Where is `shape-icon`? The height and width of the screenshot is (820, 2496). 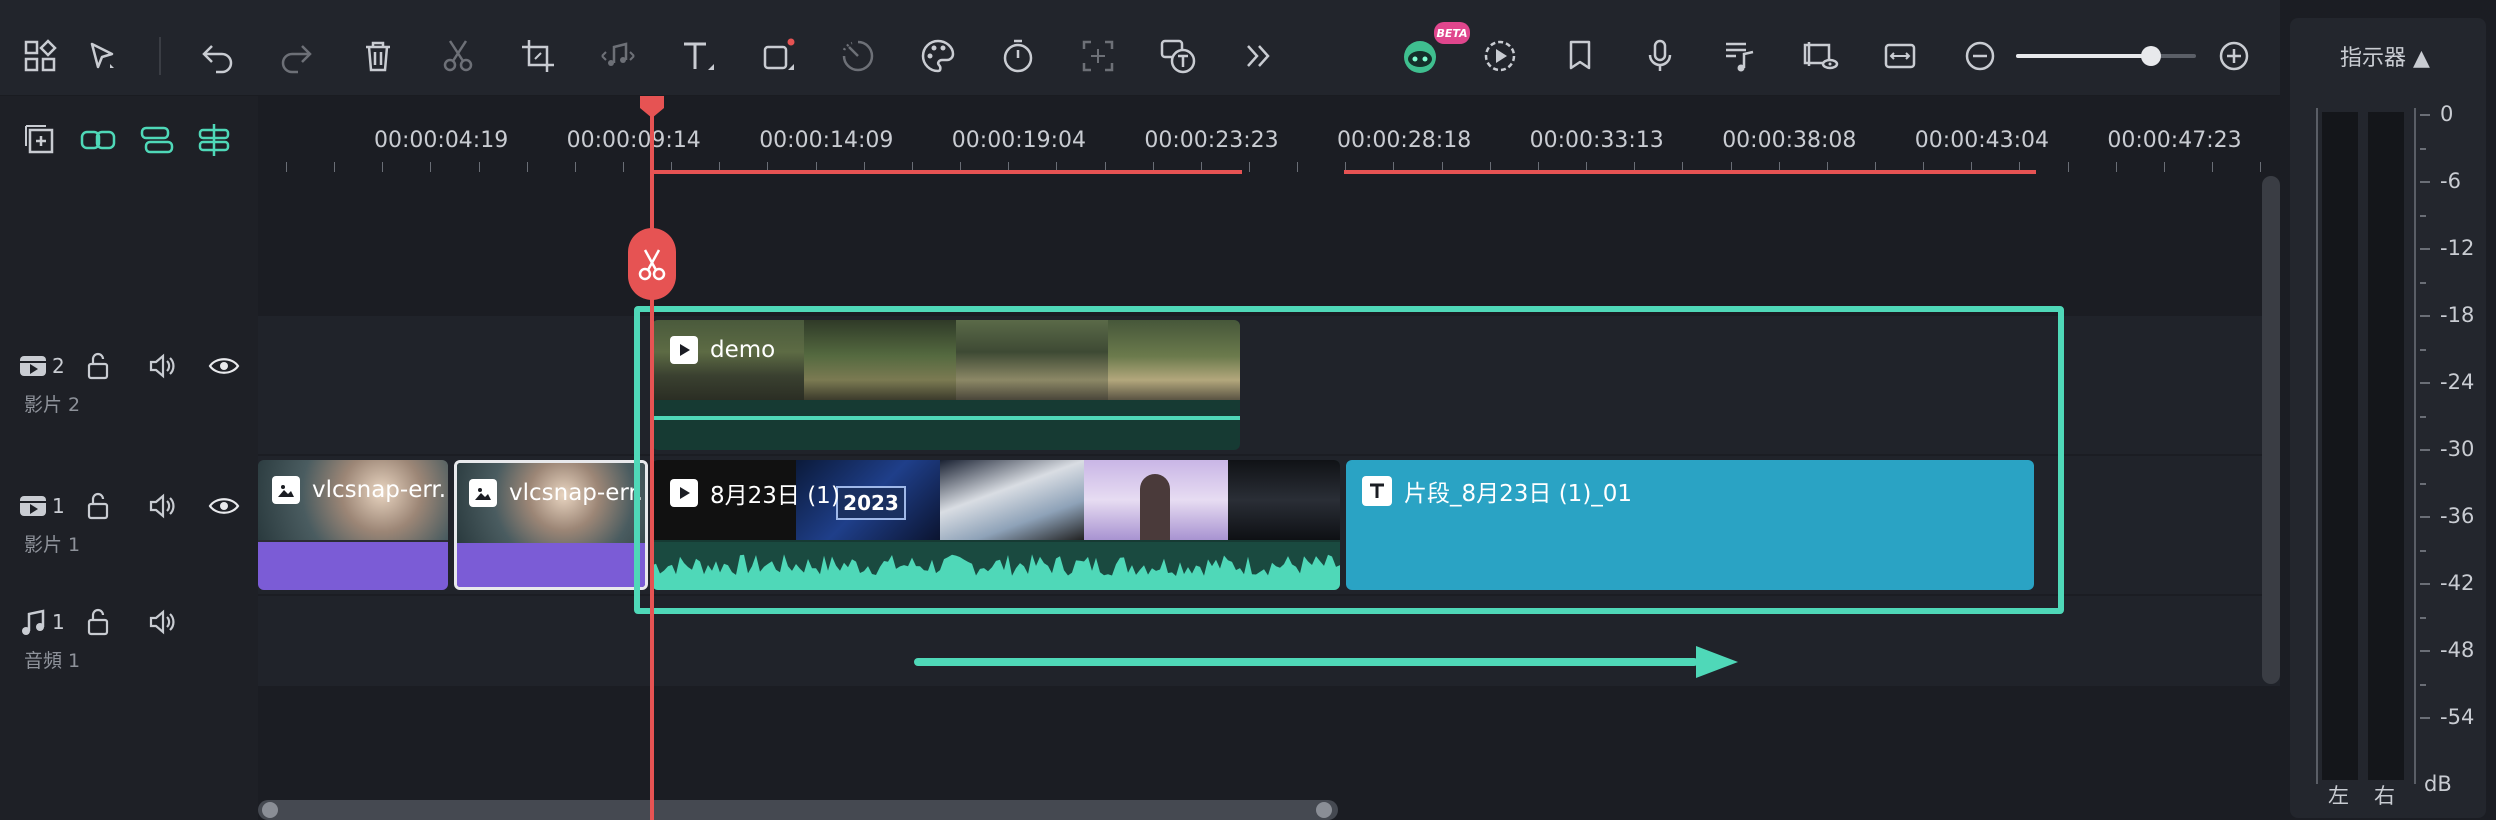
shape-icon is located at coordinates (778, 56).